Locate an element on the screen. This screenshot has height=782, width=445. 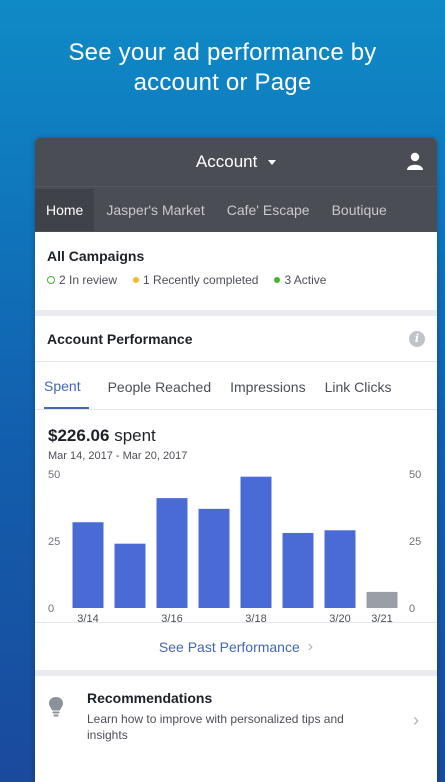
stat-active: 3 Active is located at coordinates (300, 280).